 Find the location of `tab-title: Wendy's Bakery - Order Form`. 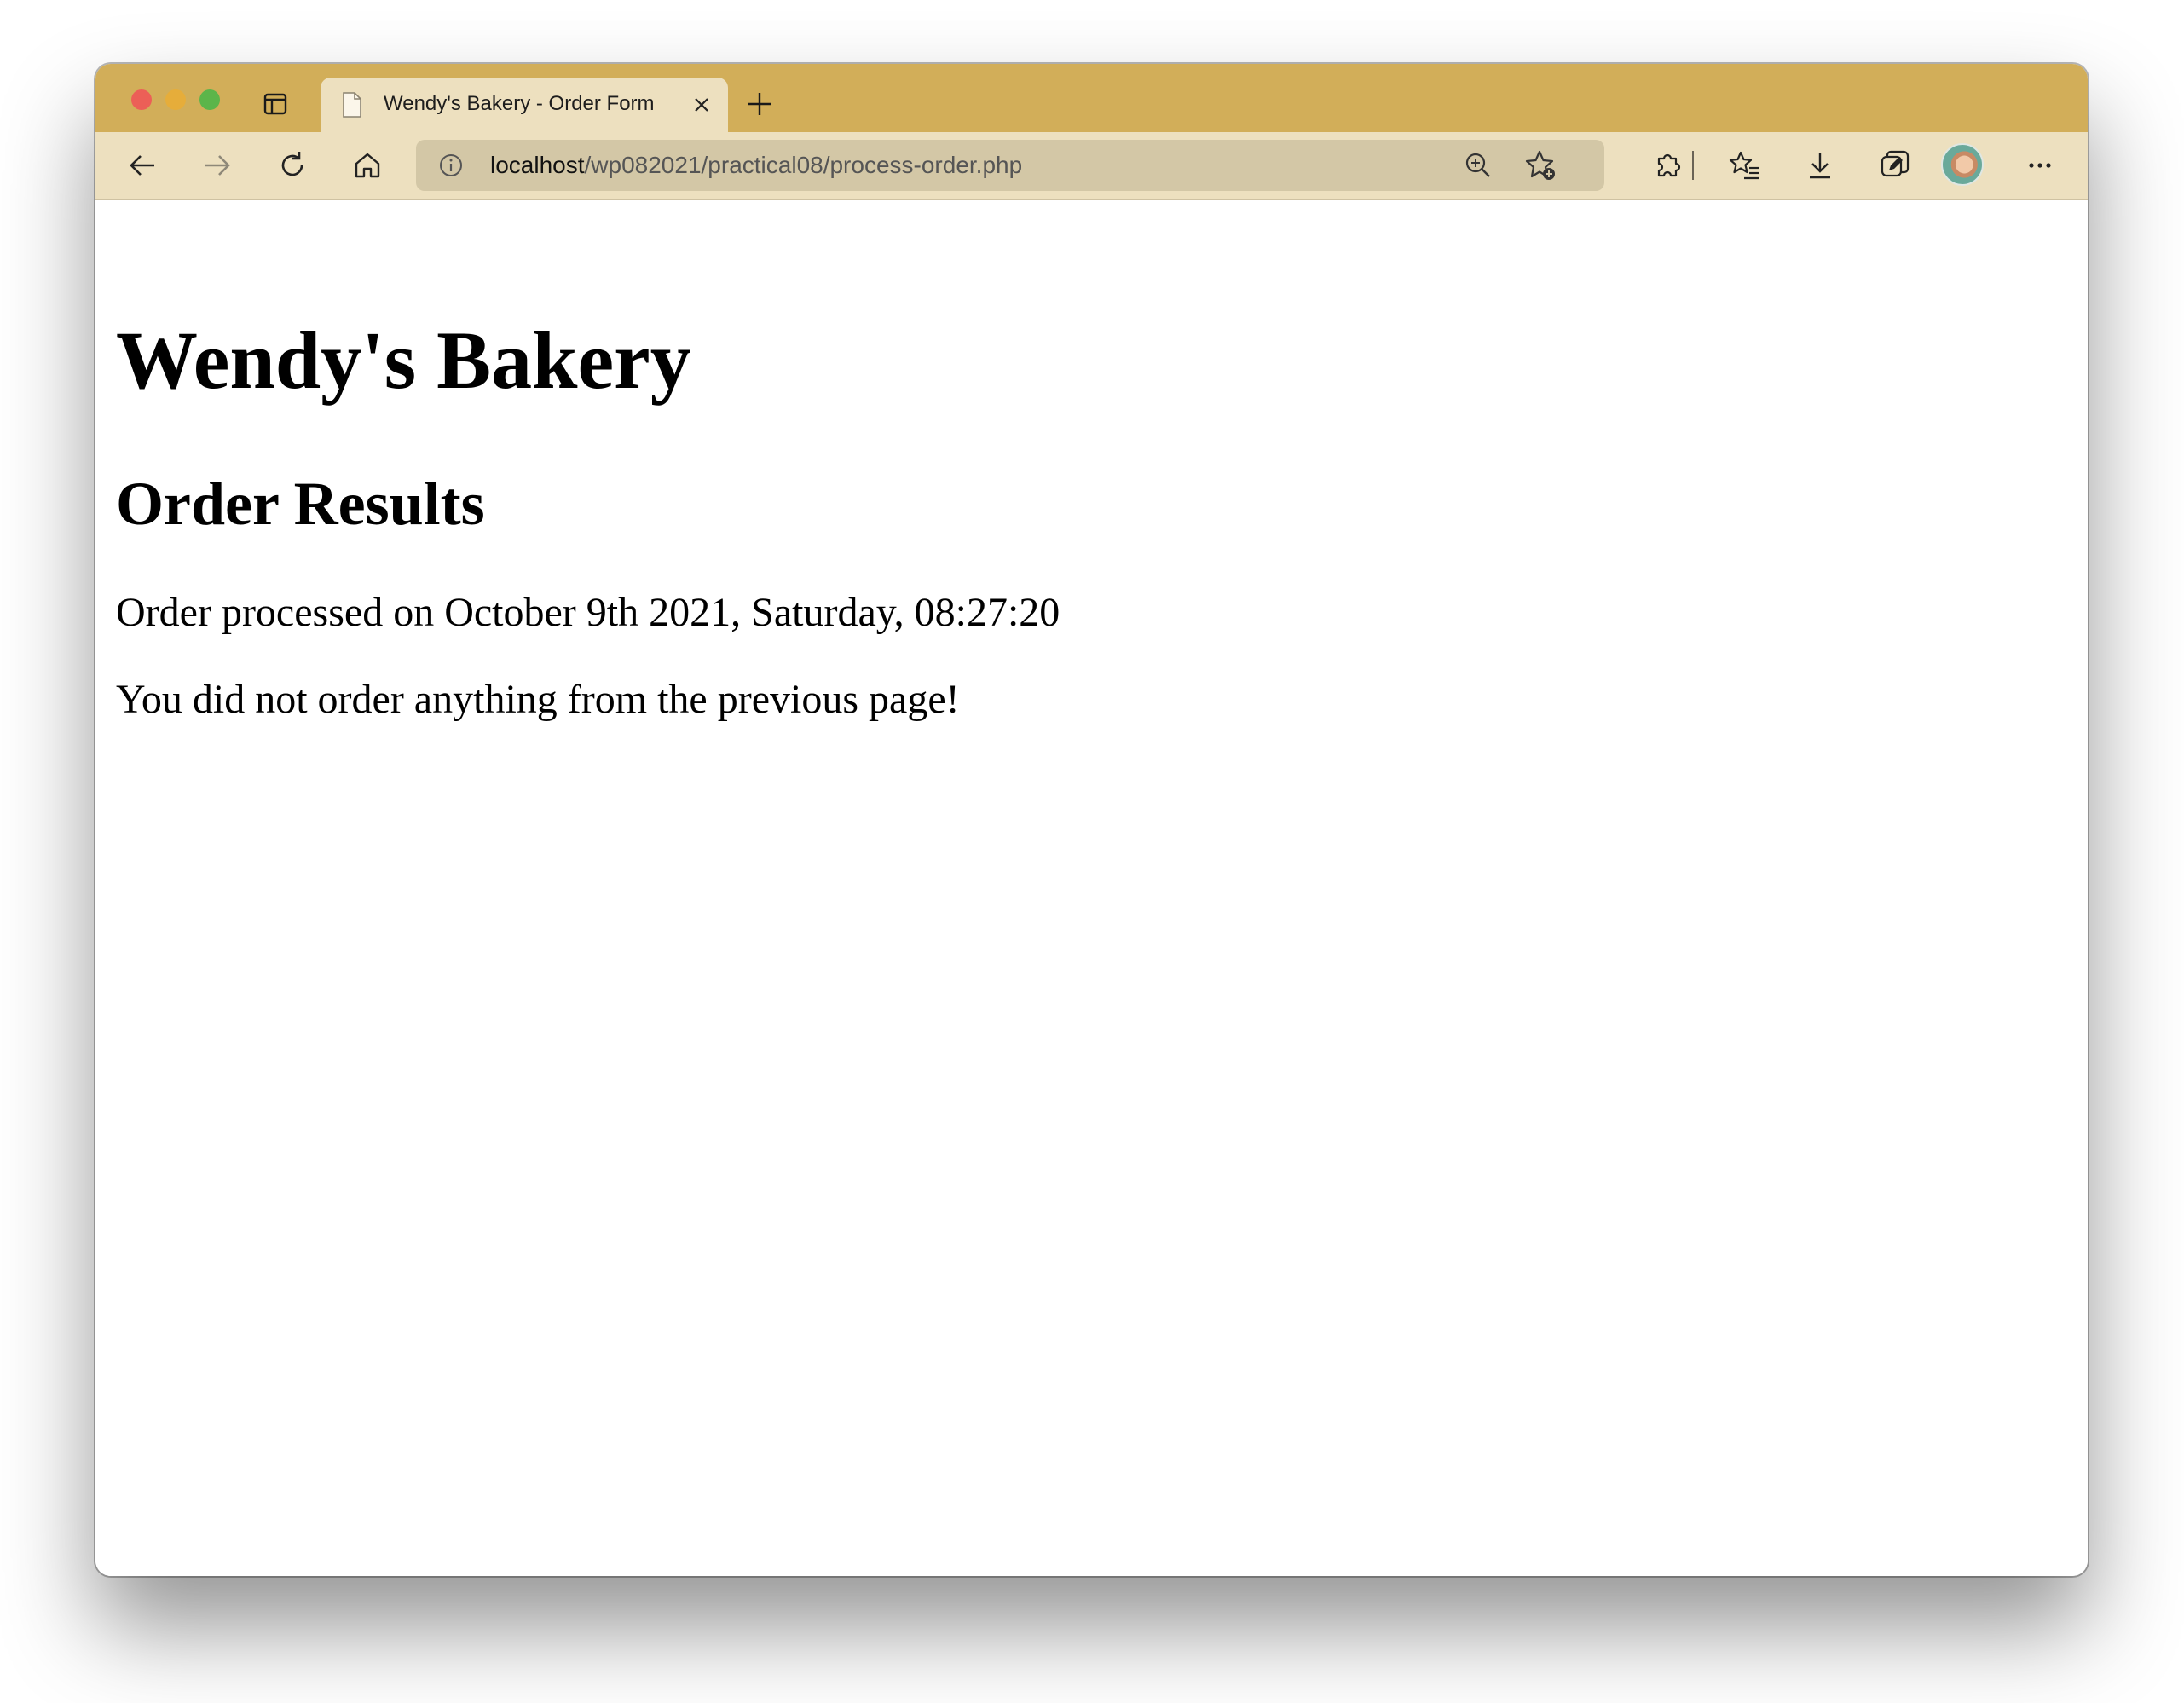

tab-title: Wendy's Bakery - Order Form is located at coordinates (519, 104).